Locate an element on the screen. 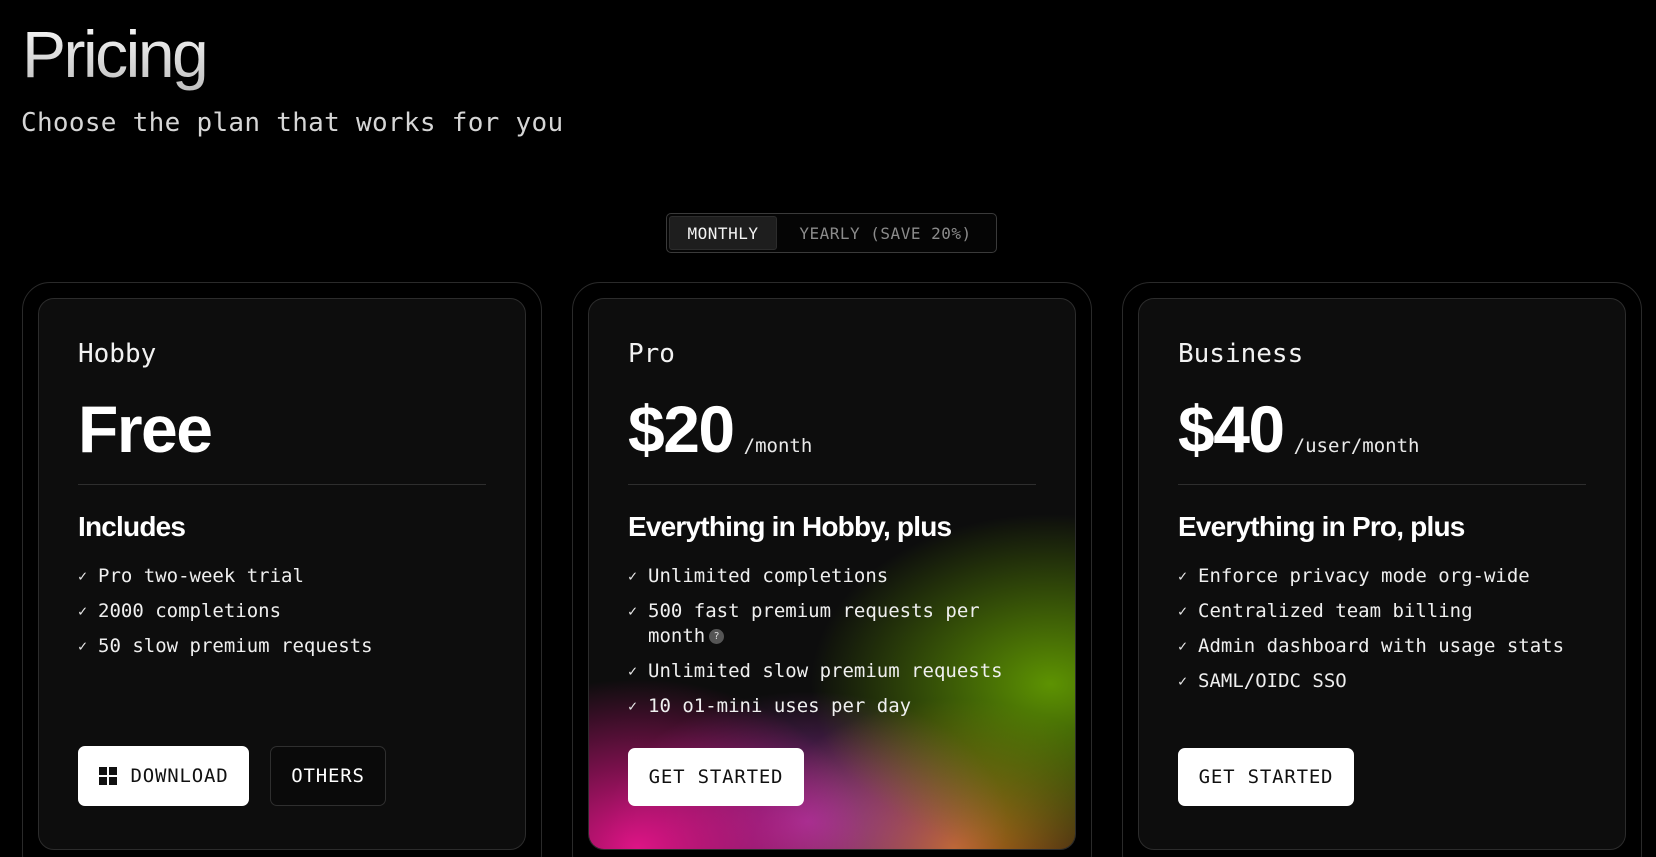 The height and width of the screenshot is (857, 1656). download-button-label: DOWNLOAD is located at coordinates (179, 776).